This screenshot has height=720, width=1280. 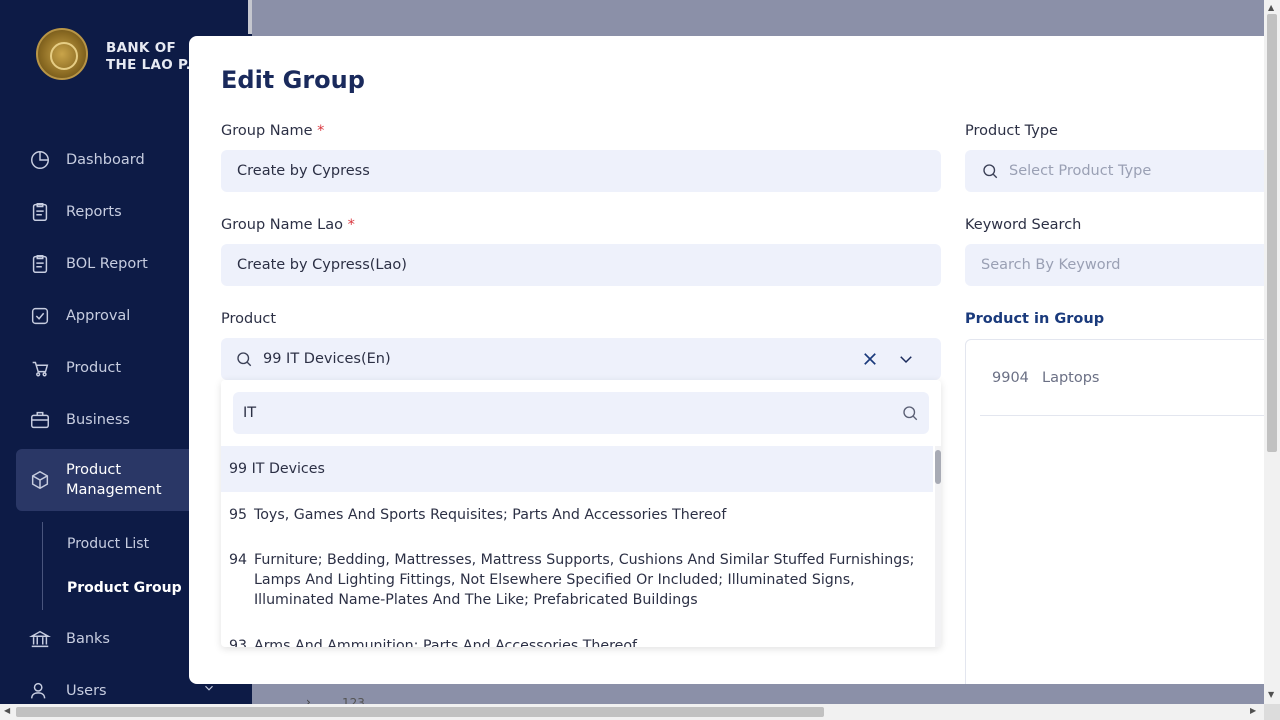 What do you see at coordinates (94, 212) in the screenshot?
I see `sidebar-item-label: Reports` at bounding box center [94, 212].